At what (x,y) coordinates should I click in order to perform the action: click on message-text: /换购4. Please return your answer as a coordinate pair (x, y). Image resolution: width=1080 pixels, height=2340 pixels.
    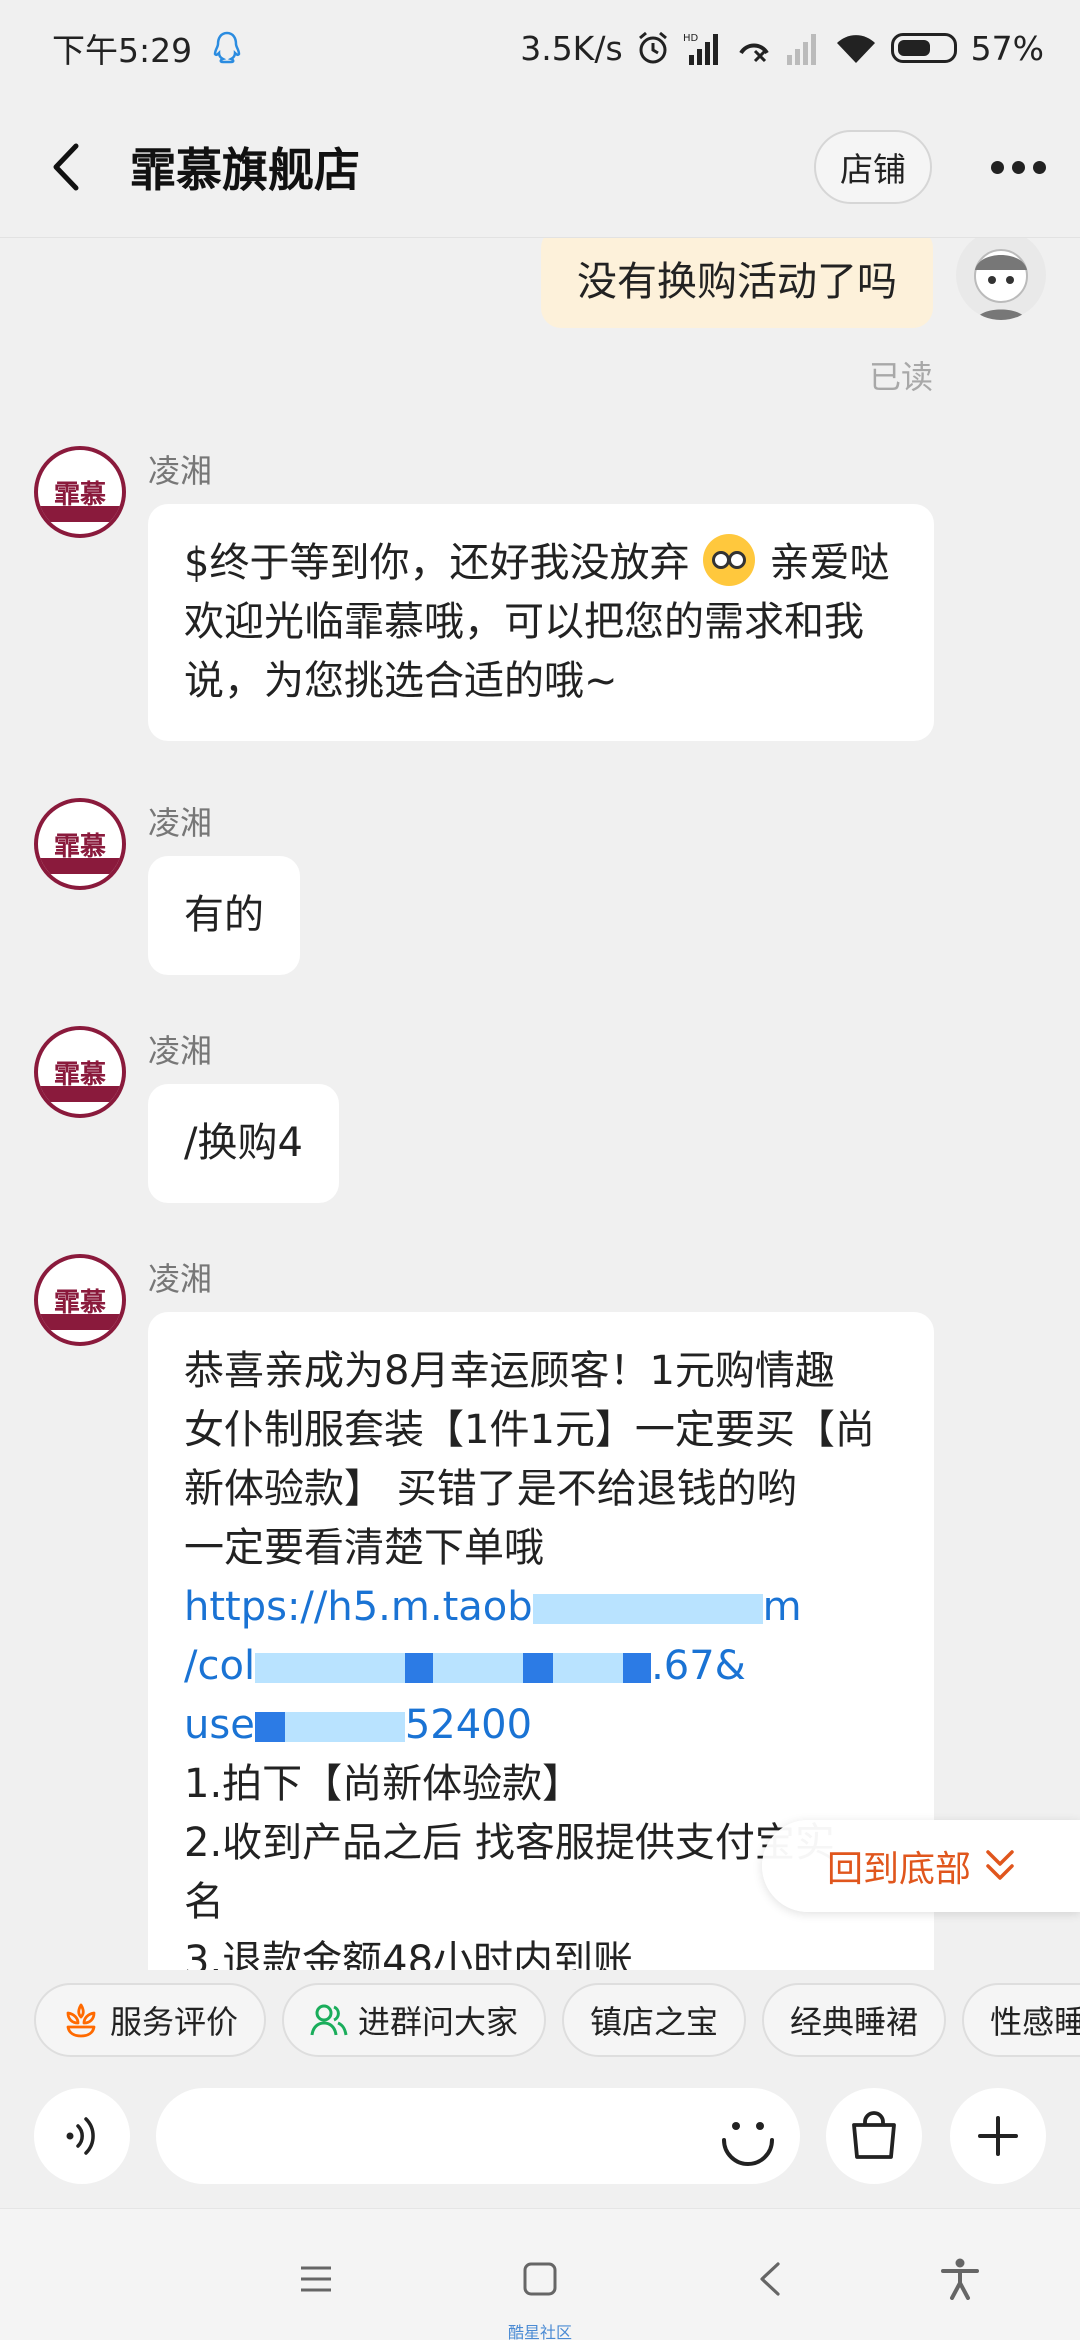
    Looking at the image, I should click on (243, 1143).